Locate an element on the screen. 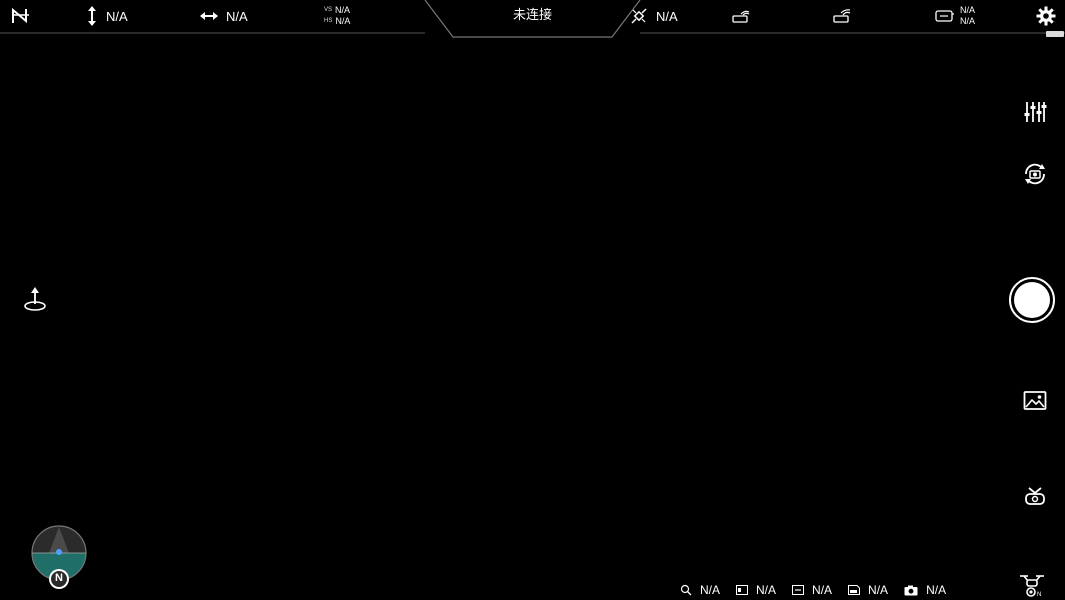  camera-parameter-bar: N/A N/A N/A N/A N/A is located at coordinates (821, 590).